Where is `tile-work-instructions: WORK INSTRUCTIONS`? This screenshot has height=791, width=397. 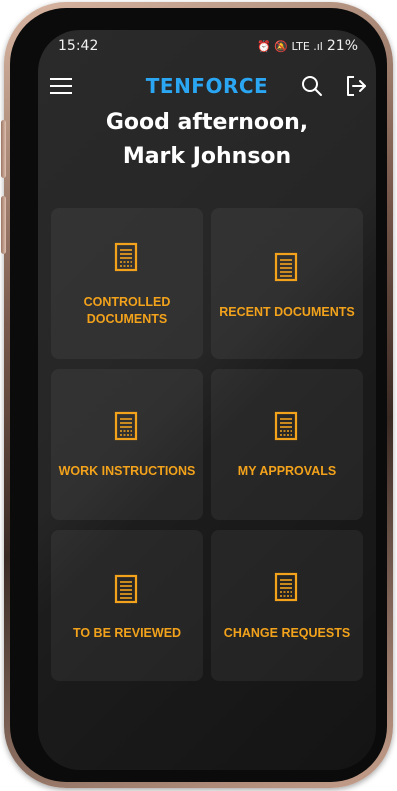
tile-work-instructions: WORK INSTRUCTIONS is located at coordinates (127, 444).